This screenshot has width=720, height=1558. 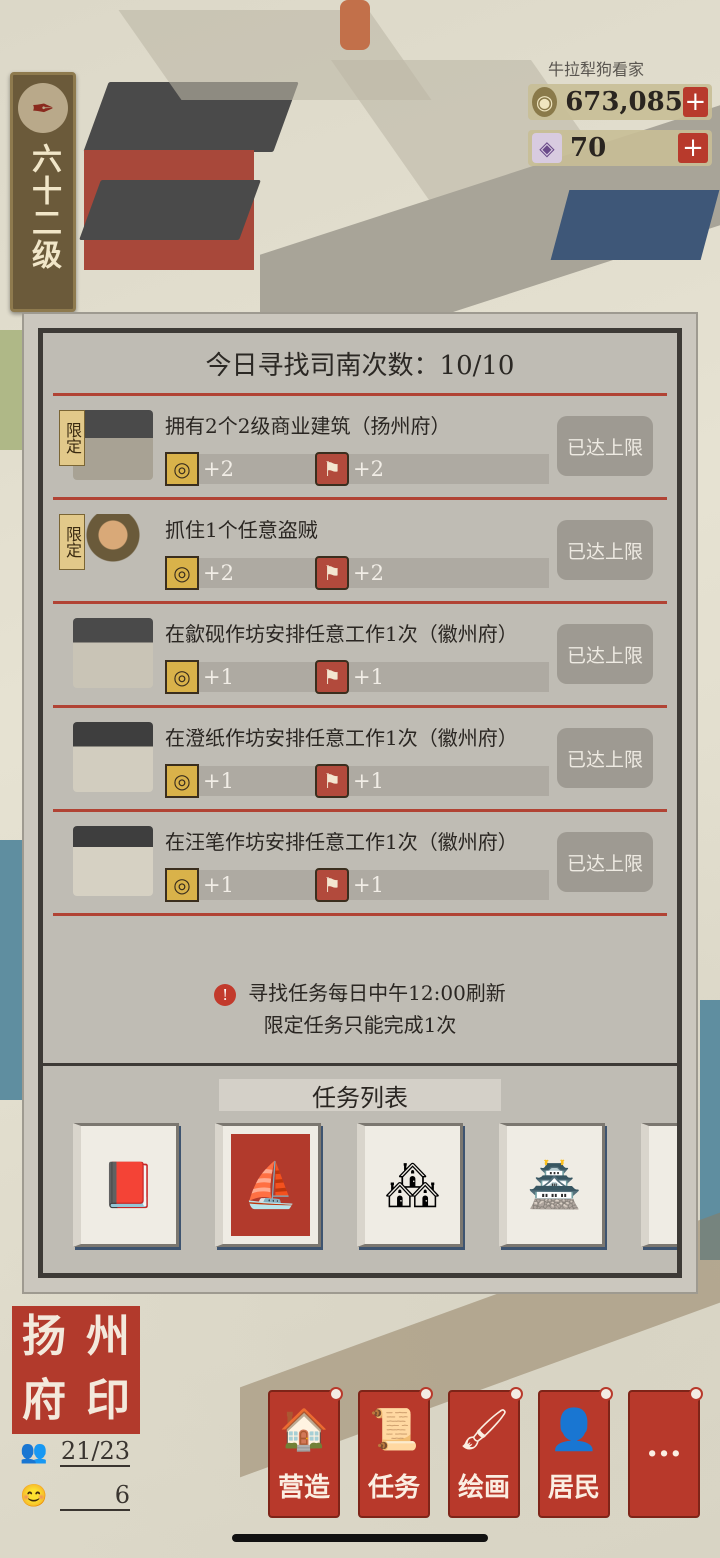 I want to click on boat-icon: ⛵, so click(x=270, y=1185).